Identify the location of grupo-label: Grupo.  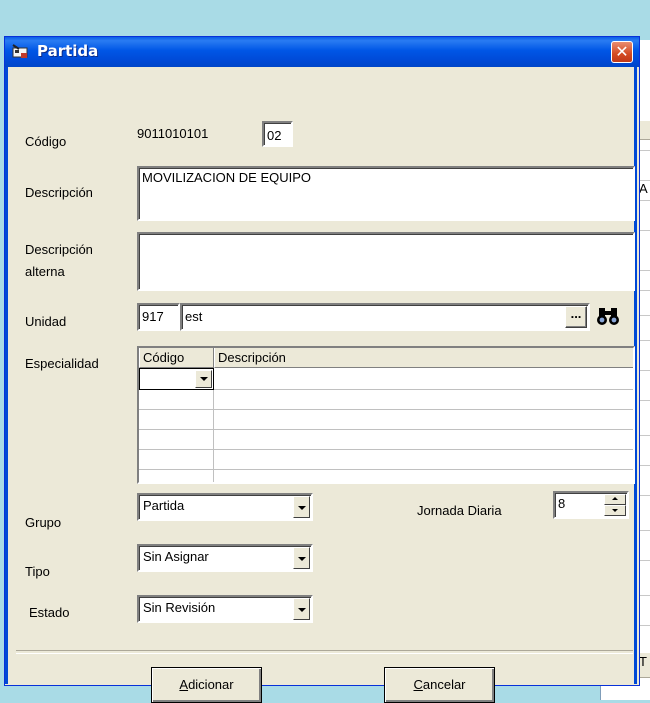
(43, 522).